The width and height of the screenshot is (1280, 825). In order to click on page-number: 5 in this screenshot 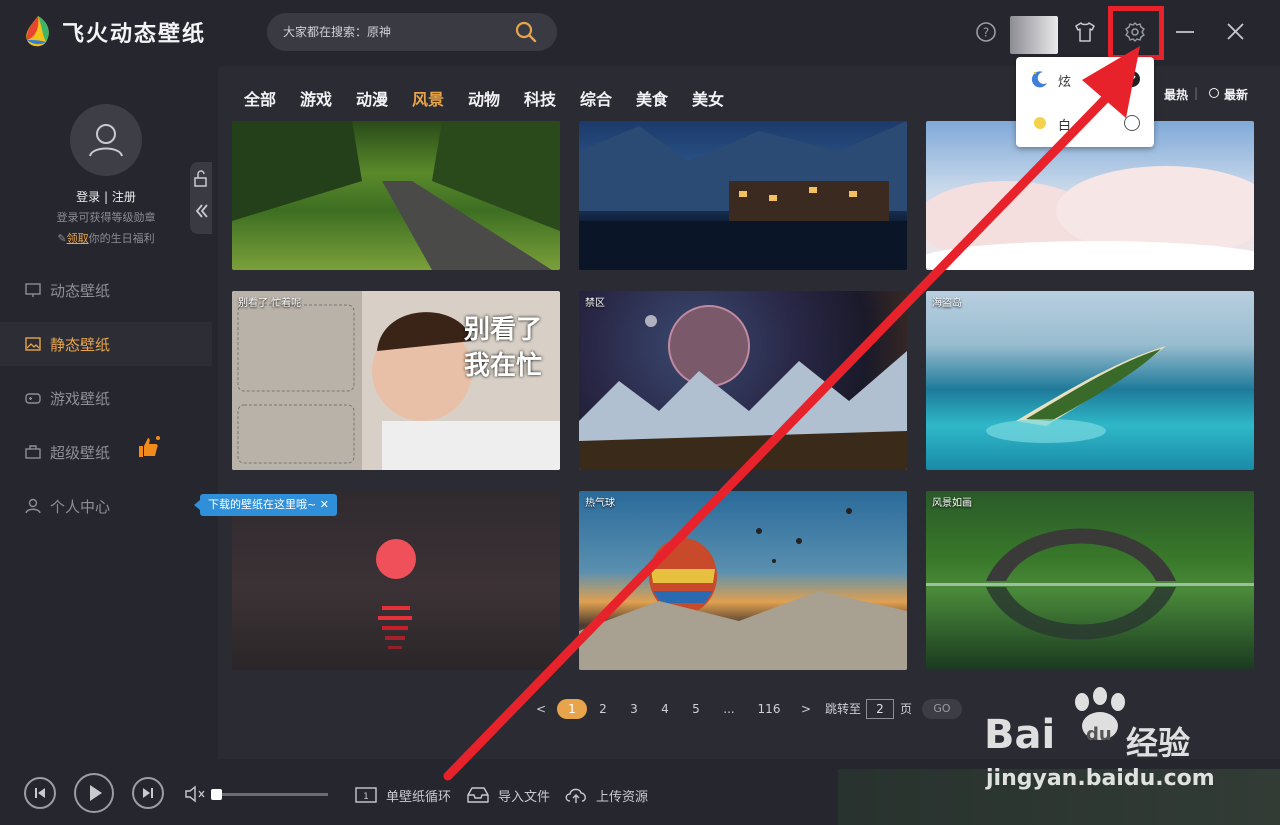, I will do `click(696, 709)`.